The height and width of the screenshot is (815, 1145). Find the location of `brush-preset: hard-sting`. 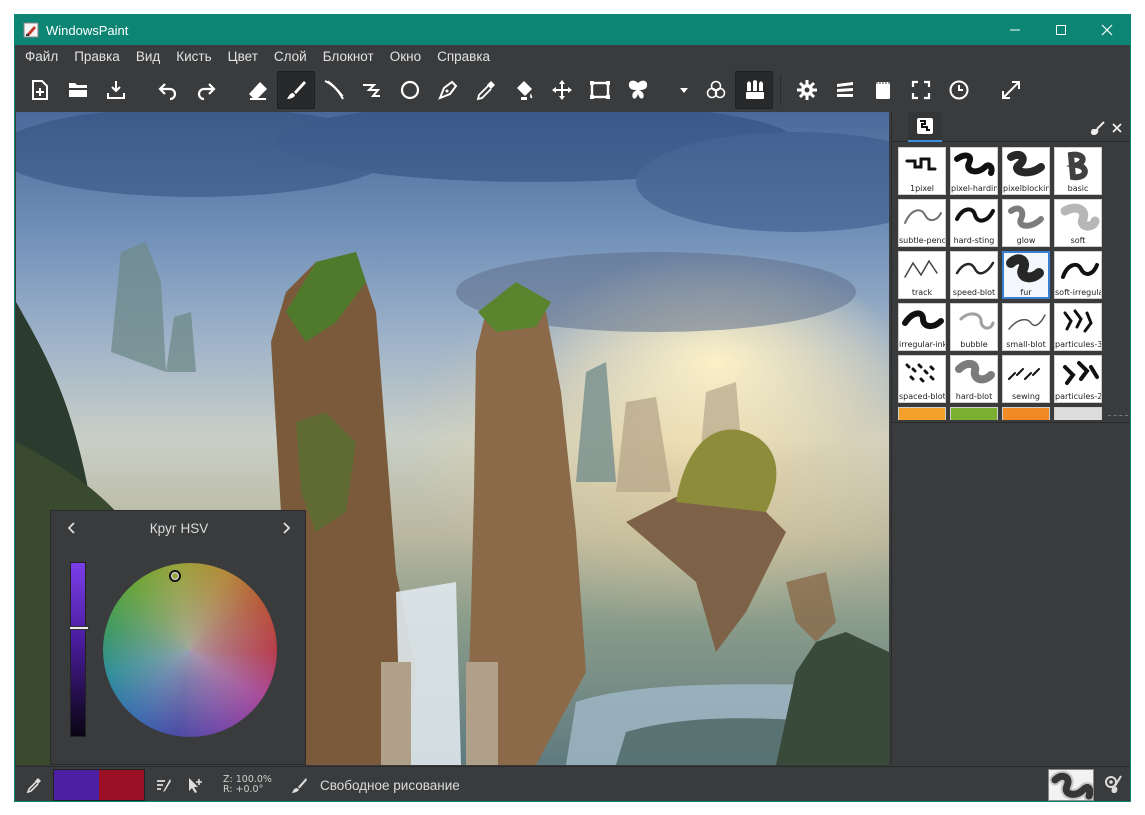

brush-preset: hard-sting is located at coordinates (974, 223).